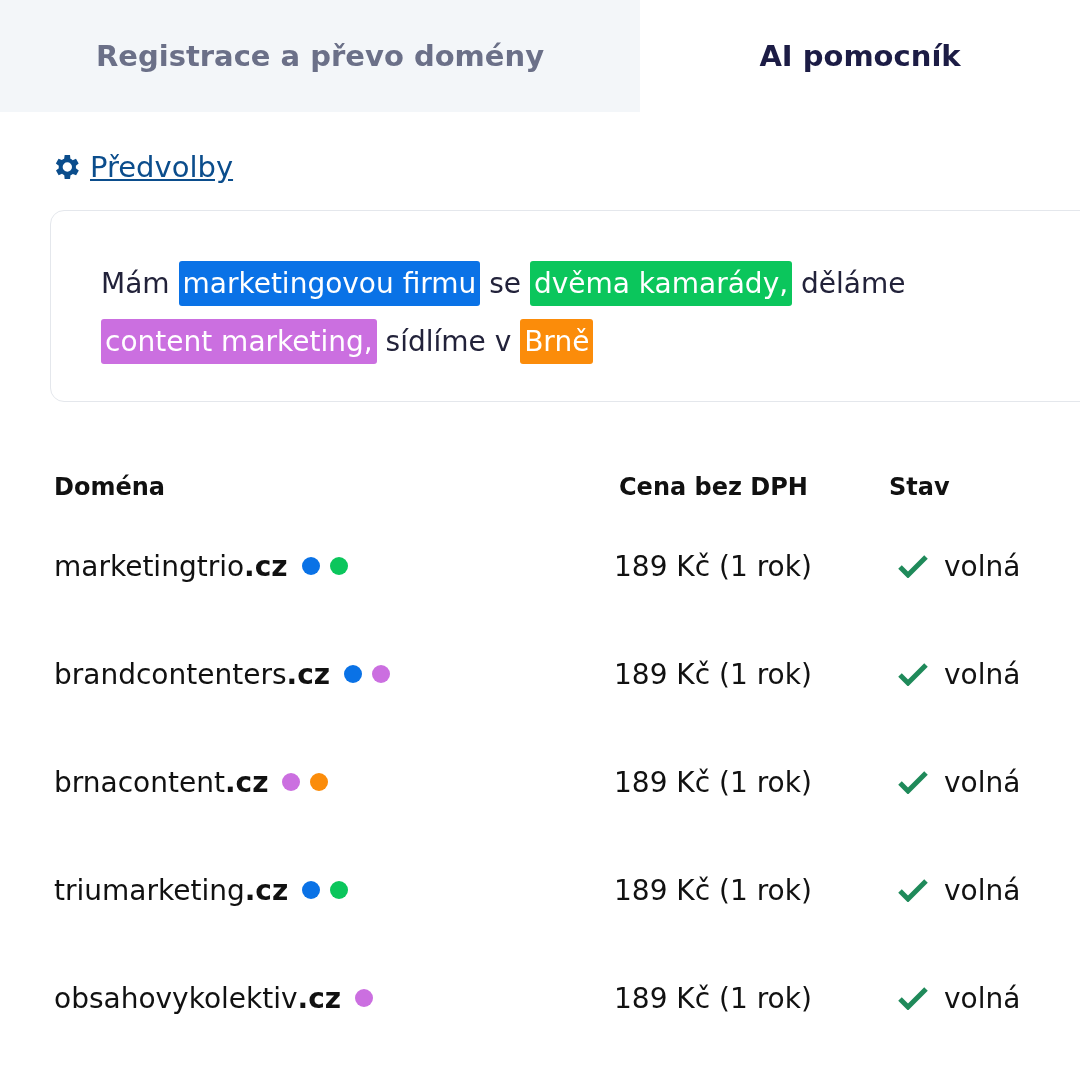 Image resolution: width=1080 pixels, height=1080 pixels. I want to click on tab: Registrace a převo domény, so click(320, 56).